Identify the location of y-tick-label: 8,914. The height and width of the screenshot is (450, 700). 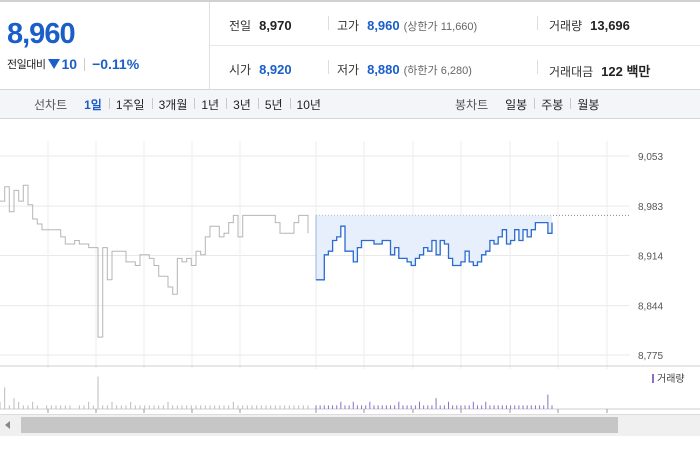
(650, 257).